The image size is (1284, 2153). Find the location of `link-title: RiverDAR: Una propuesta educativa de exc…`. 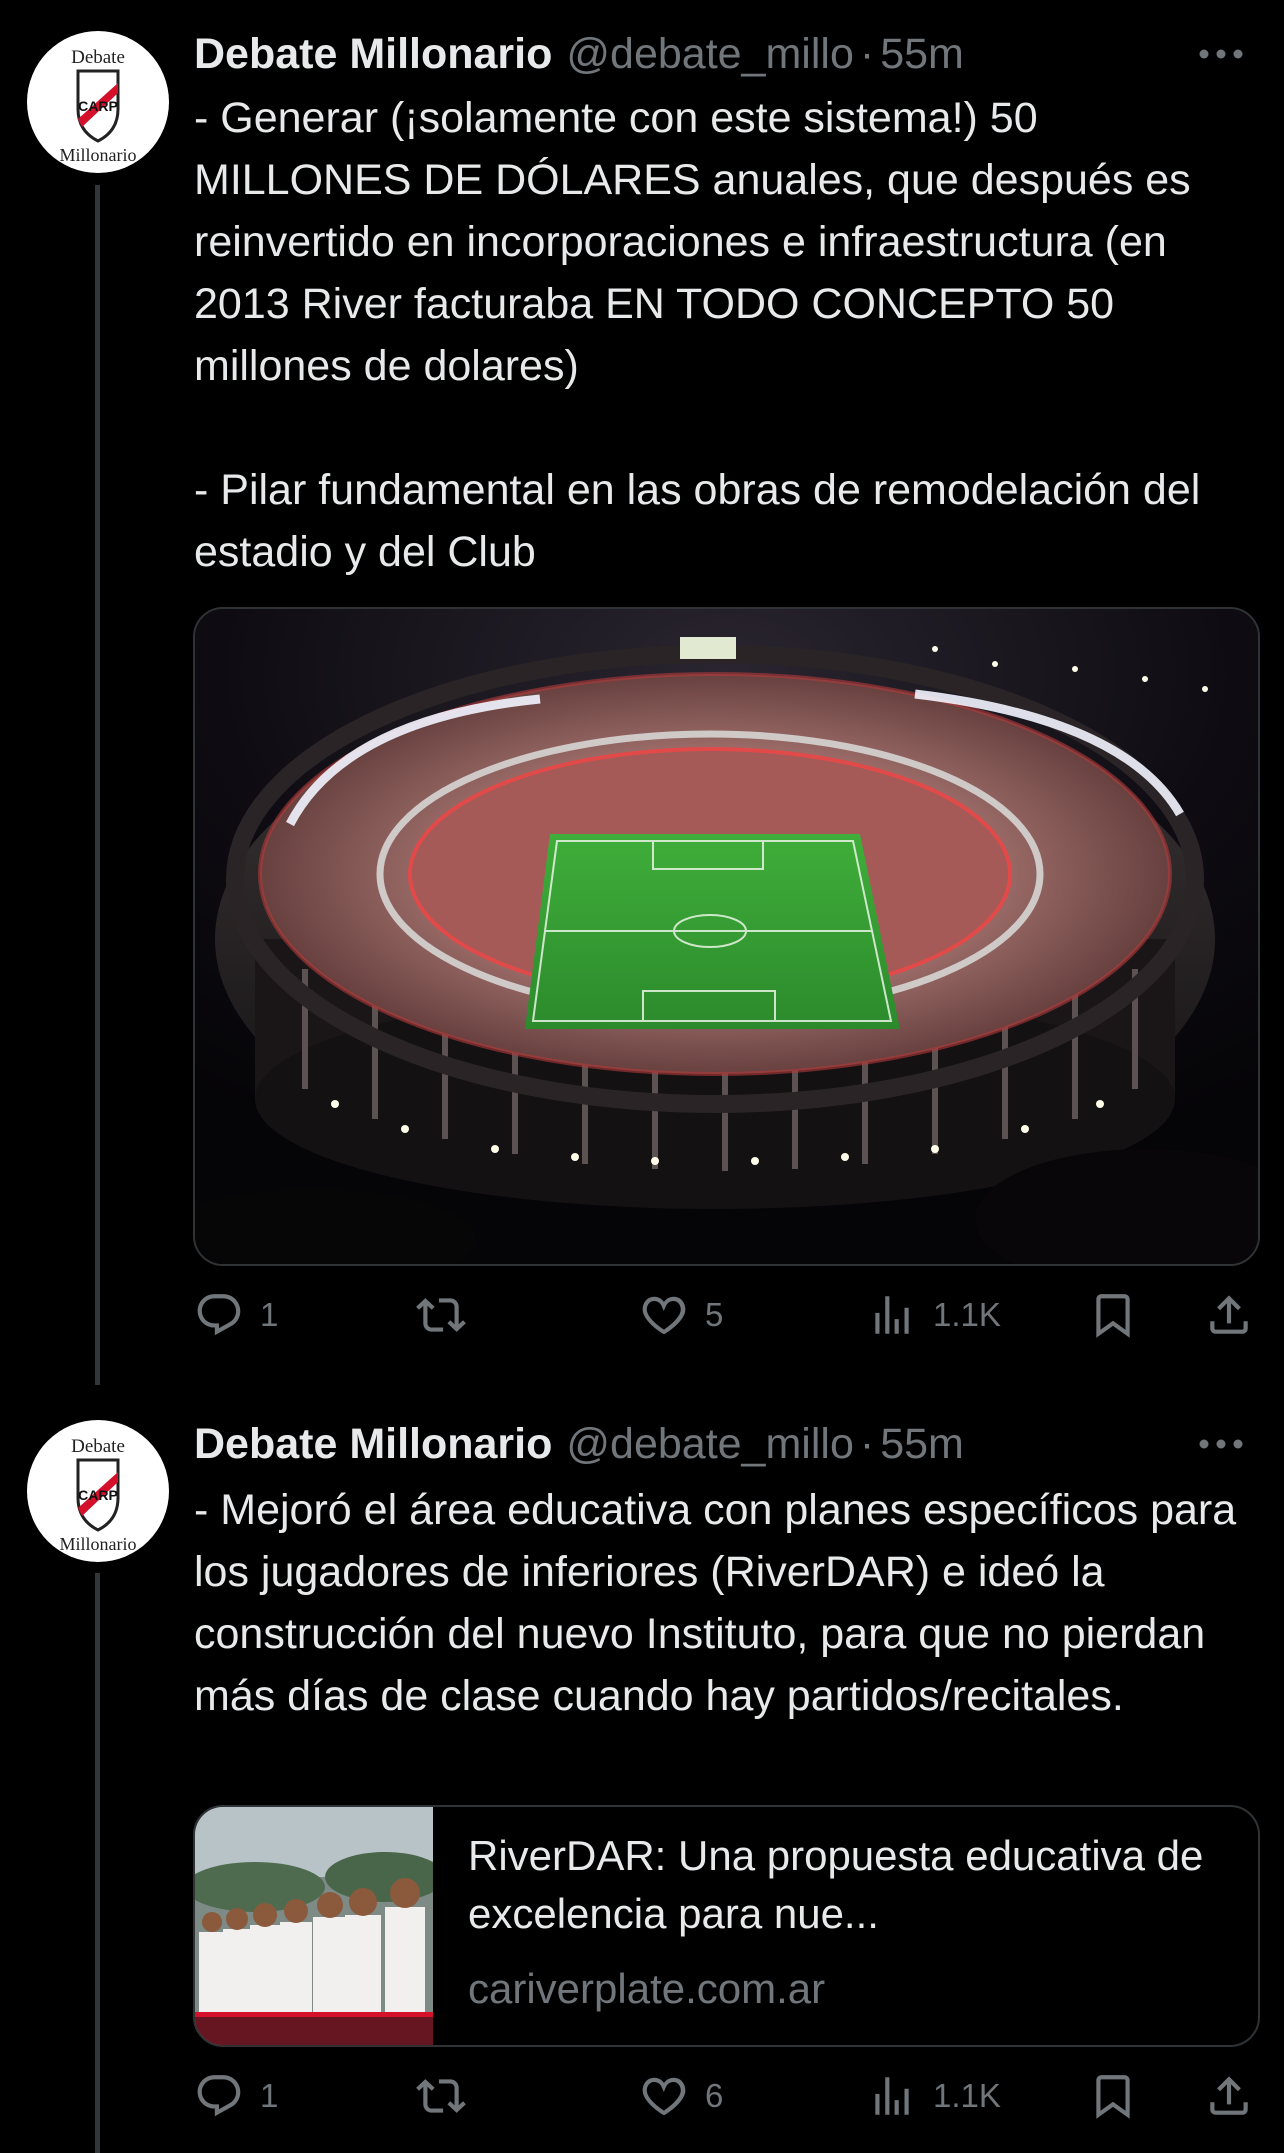

link-title: RiverDAR: Una propuesta educativa de exc… is located at coordinates (836, 1884).